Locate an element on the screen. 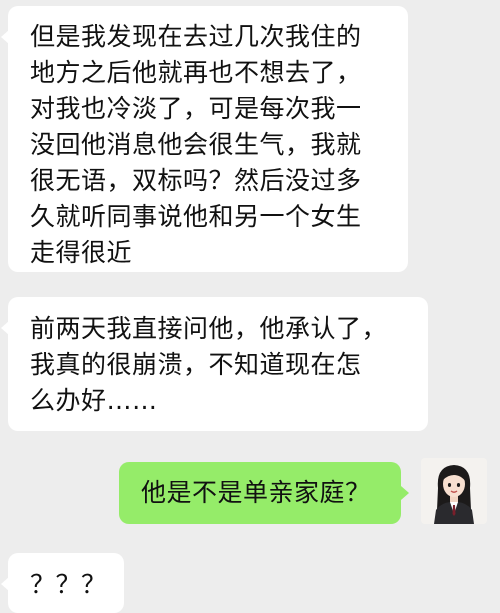 The width and height of the screenshot is (500, 613). message-text-line: ？？？ is located at coordinates (68, 584).